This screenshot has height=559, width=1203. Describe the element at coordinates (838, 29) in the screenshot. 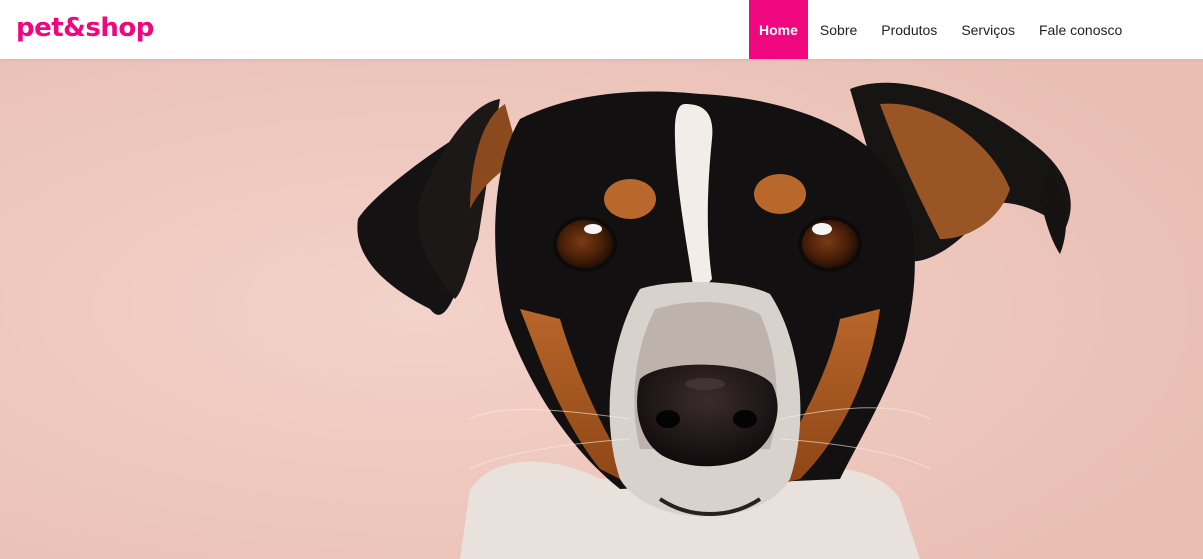

I see `nav-item-sobre: Sobre` at that location.